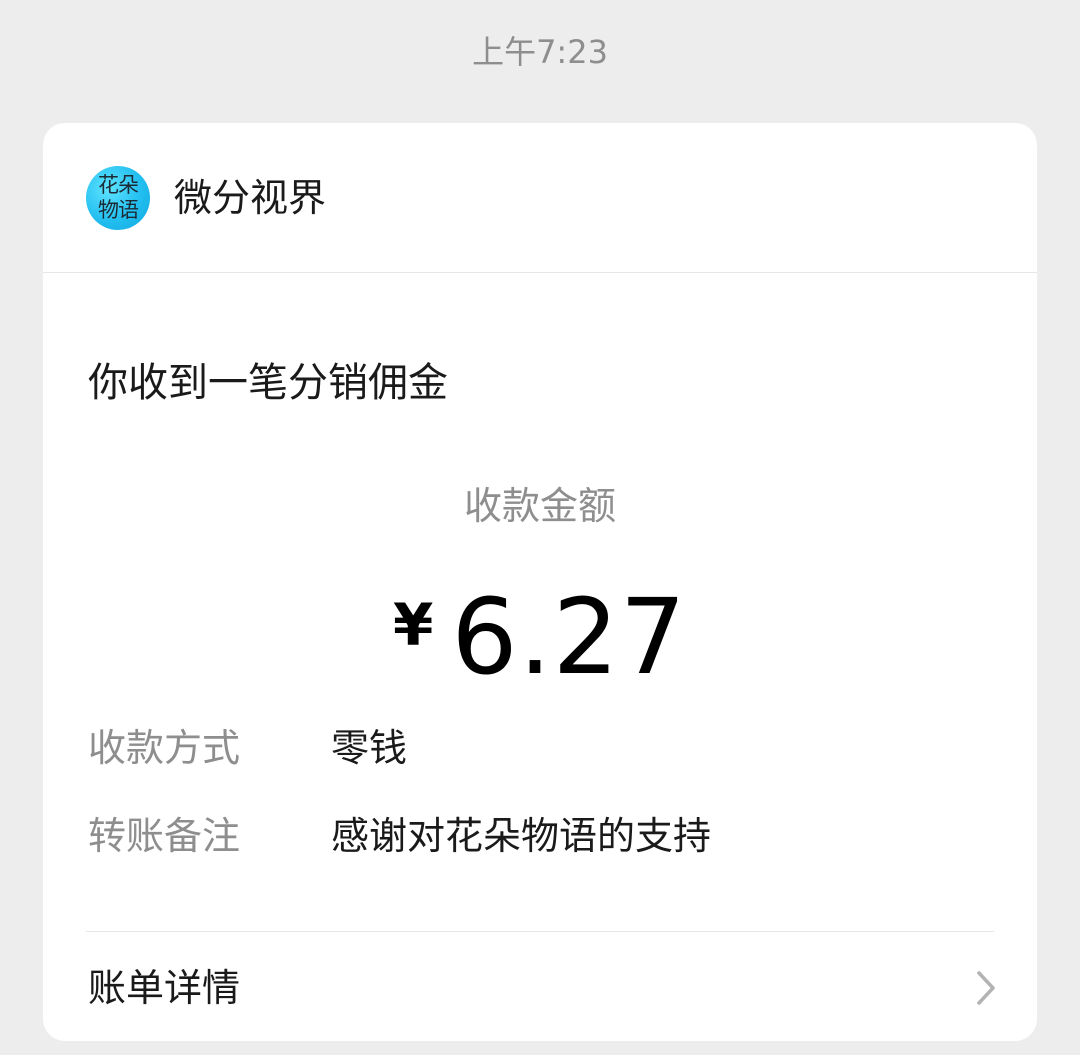 The height and width of the screenshot is (1055, 1080). I want to click on bill-details-label: 账单详情, so click(164, 988).